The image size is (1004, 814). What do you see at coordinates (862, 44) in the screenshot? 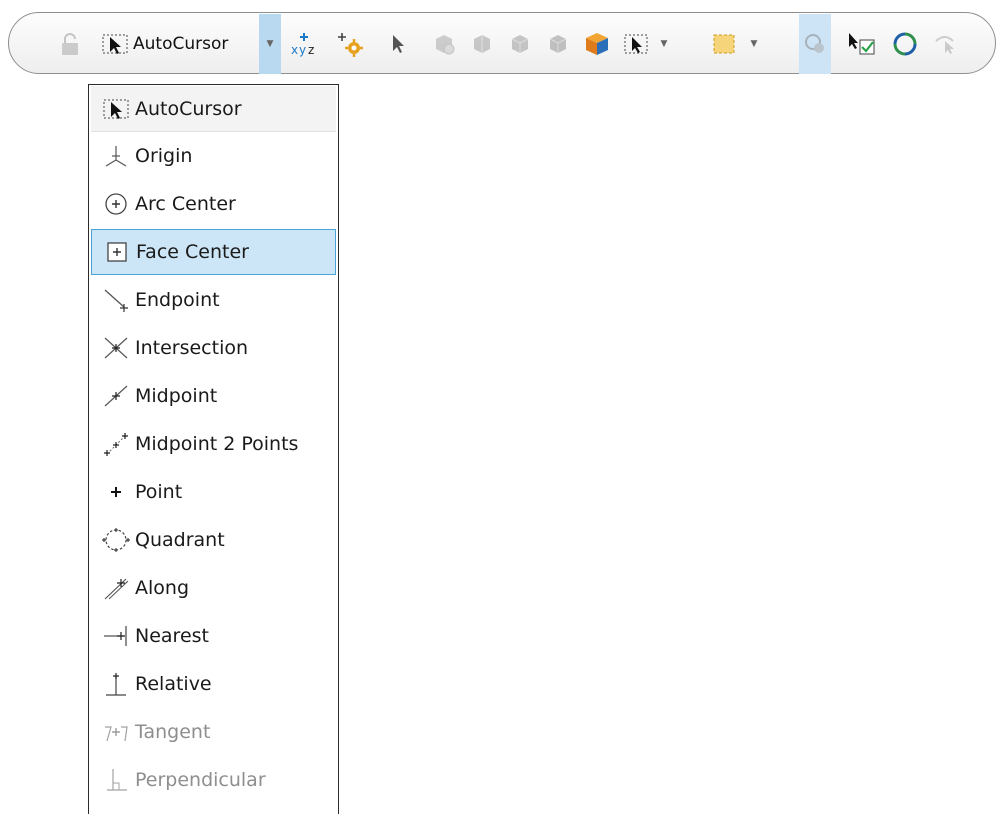
I see `select-check-icon` at bounding box center [862, 44].